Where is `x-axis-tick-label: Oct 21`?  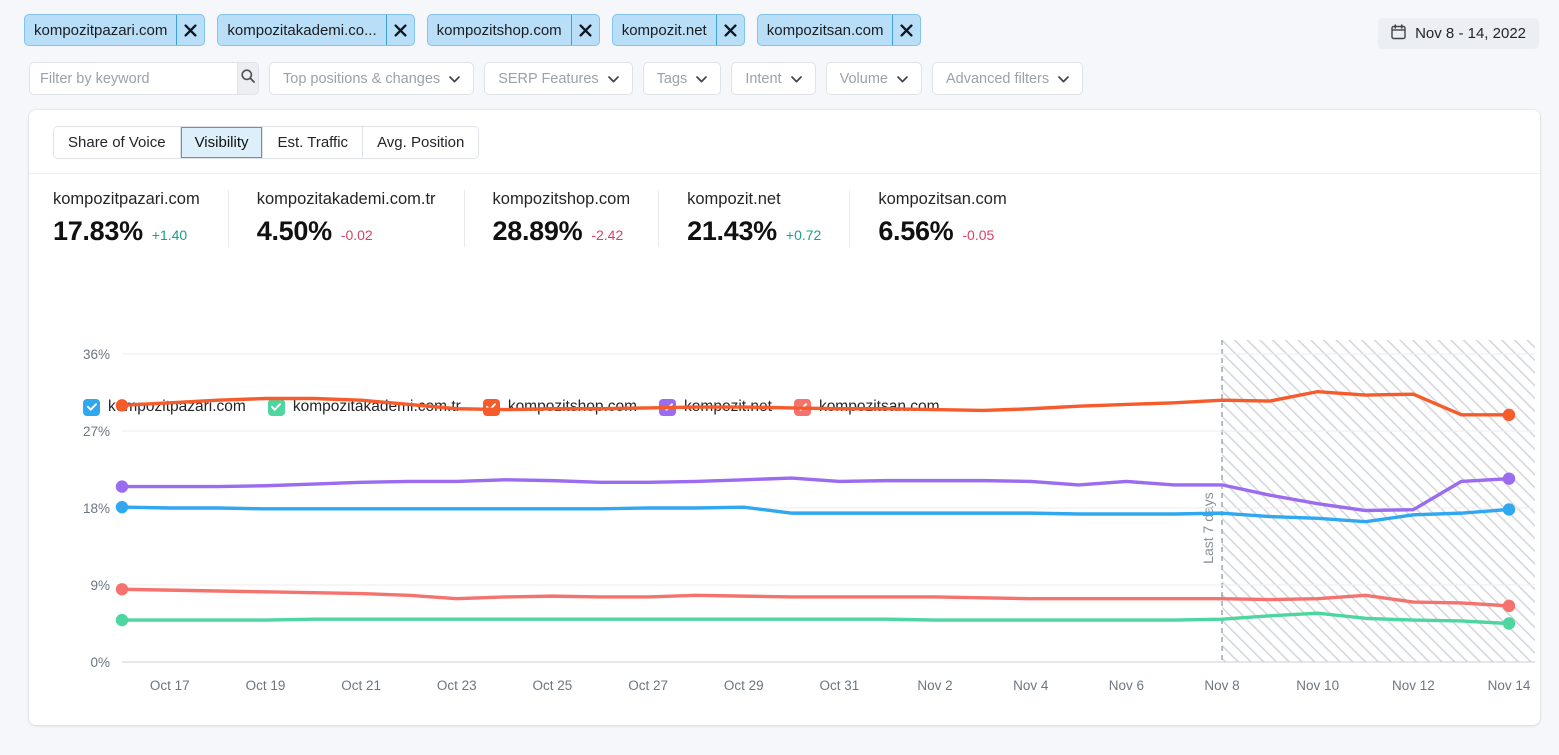 x-axis-tick-label: Oct 21 is located at coordinates (361, 685).